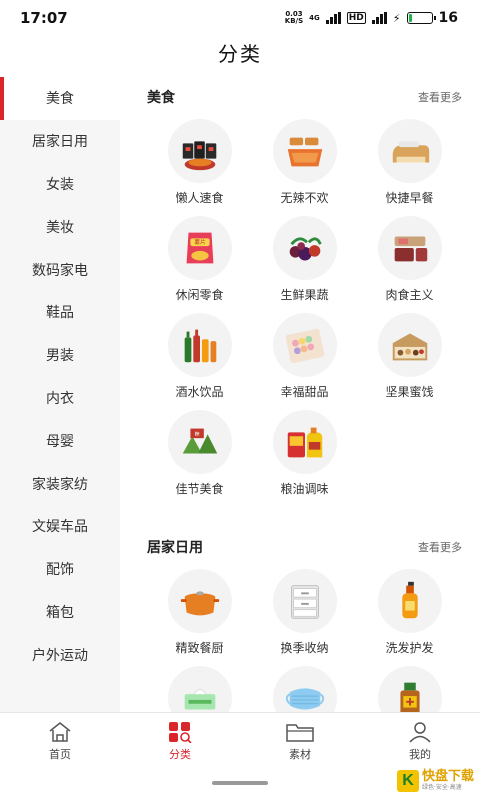  I want to click on category-item: 懒人速食, so click(199, 165).